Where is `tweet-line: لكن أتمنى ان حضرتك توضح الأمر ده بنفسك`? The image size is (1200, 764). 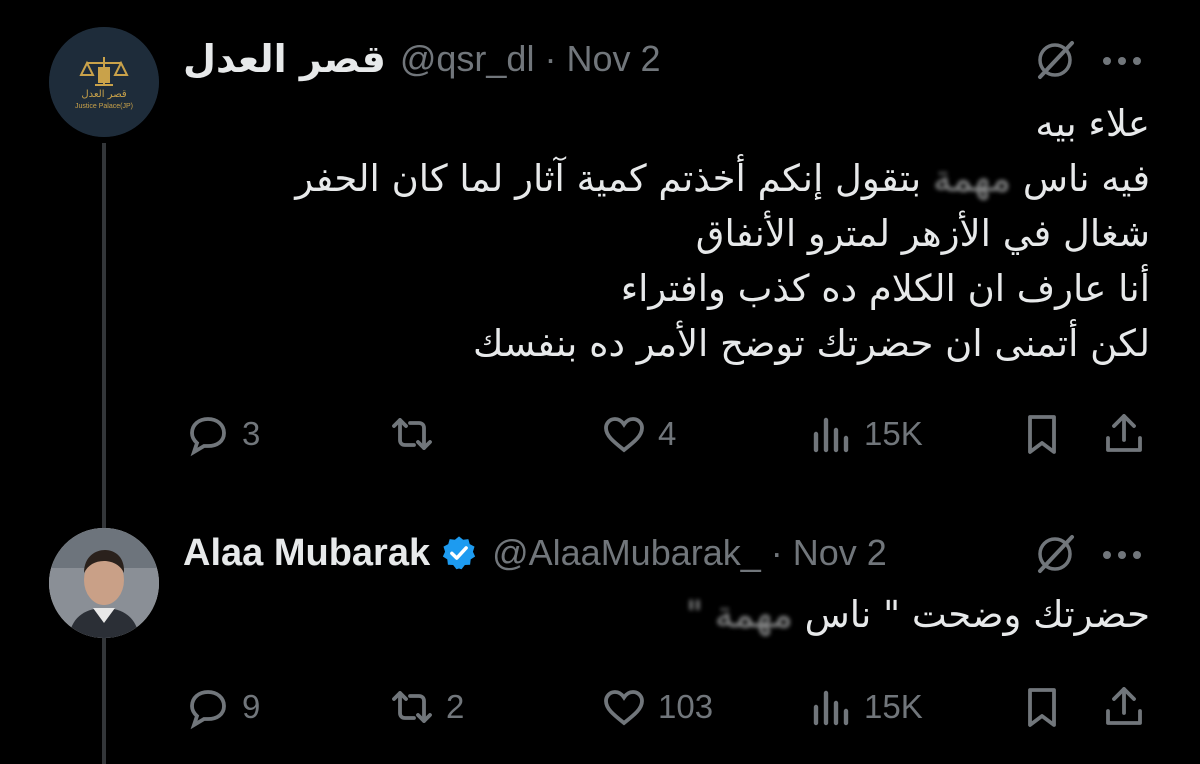
tweet-line: لكن أتمنى ان حضرتك توضح الأمر ده بنفسك is located at coordinates (811, 343).